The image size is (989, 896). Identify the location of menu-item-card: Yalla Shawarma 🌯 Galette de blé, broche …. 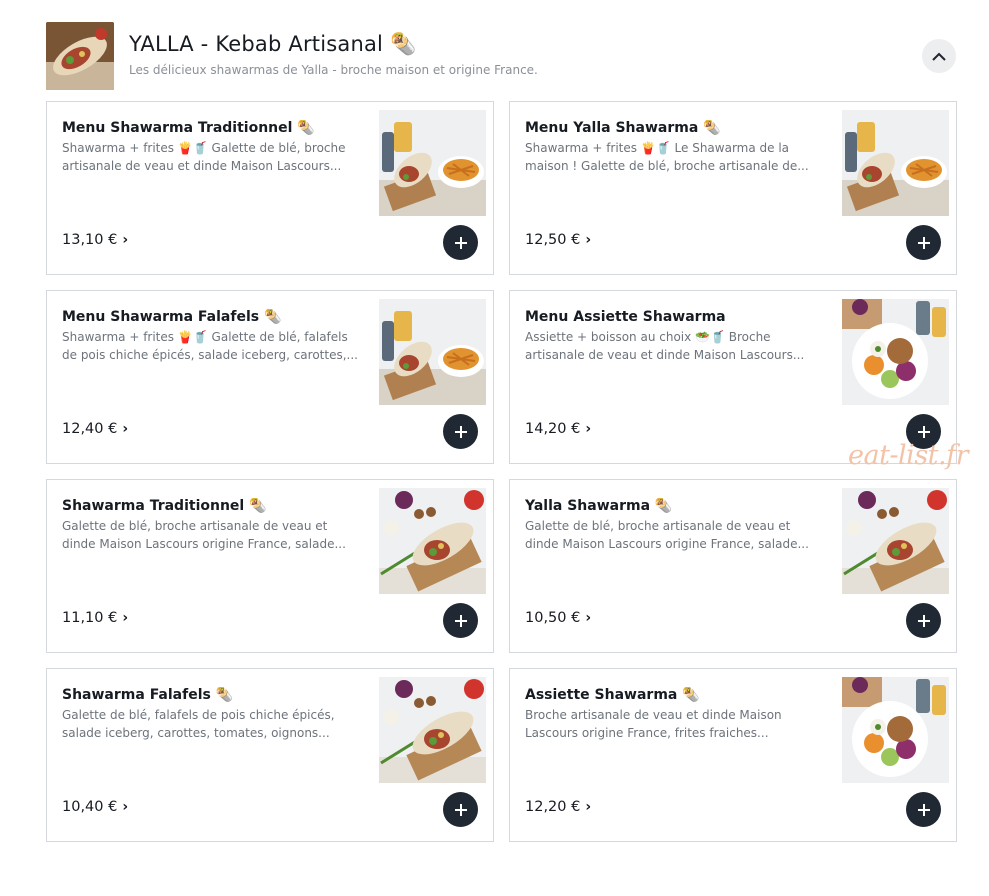
(733, 566).